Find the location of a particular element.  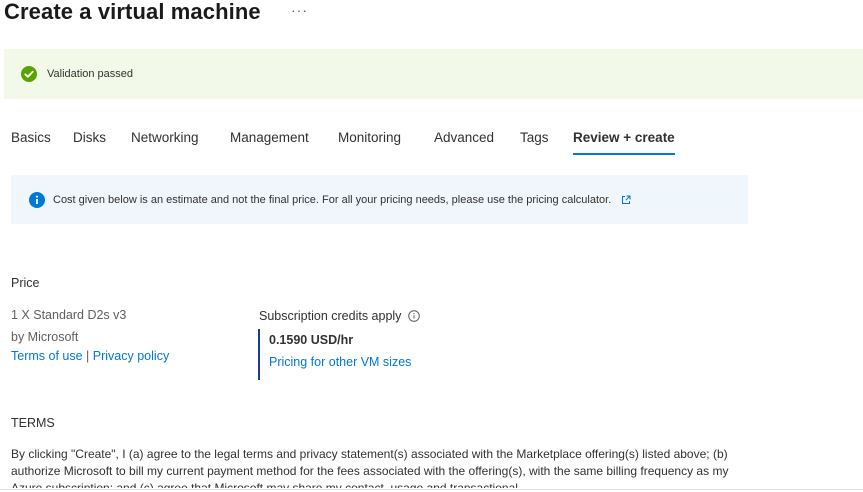

validation-banner: Validation passed is located at coordinates (433, 74).